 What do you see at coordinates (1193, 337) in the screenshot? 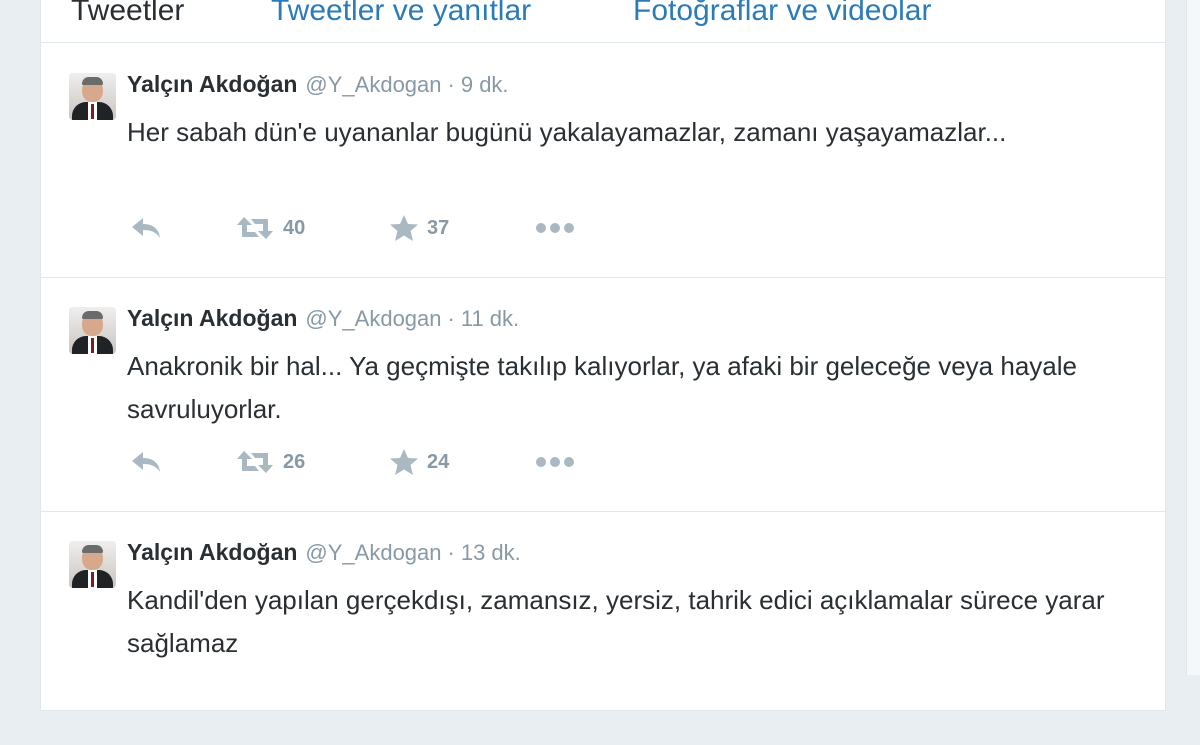
I see `right-panel-edge` at bounding box center [1193, 337].